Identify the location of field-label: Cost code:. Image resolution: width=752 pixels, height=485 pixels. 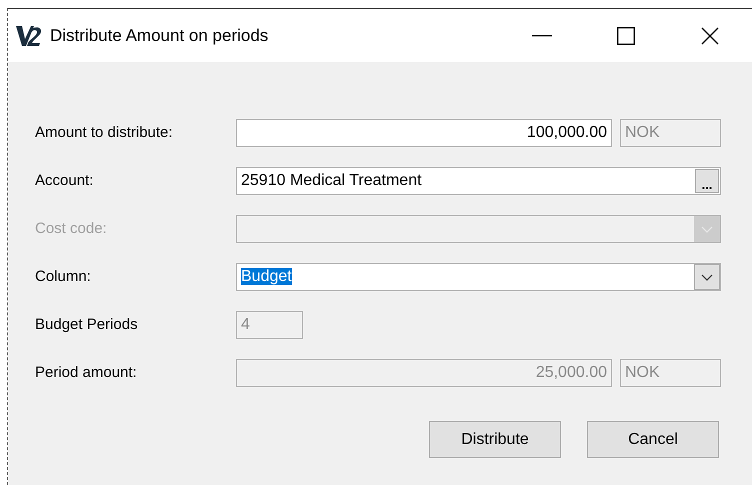
(71, 229).